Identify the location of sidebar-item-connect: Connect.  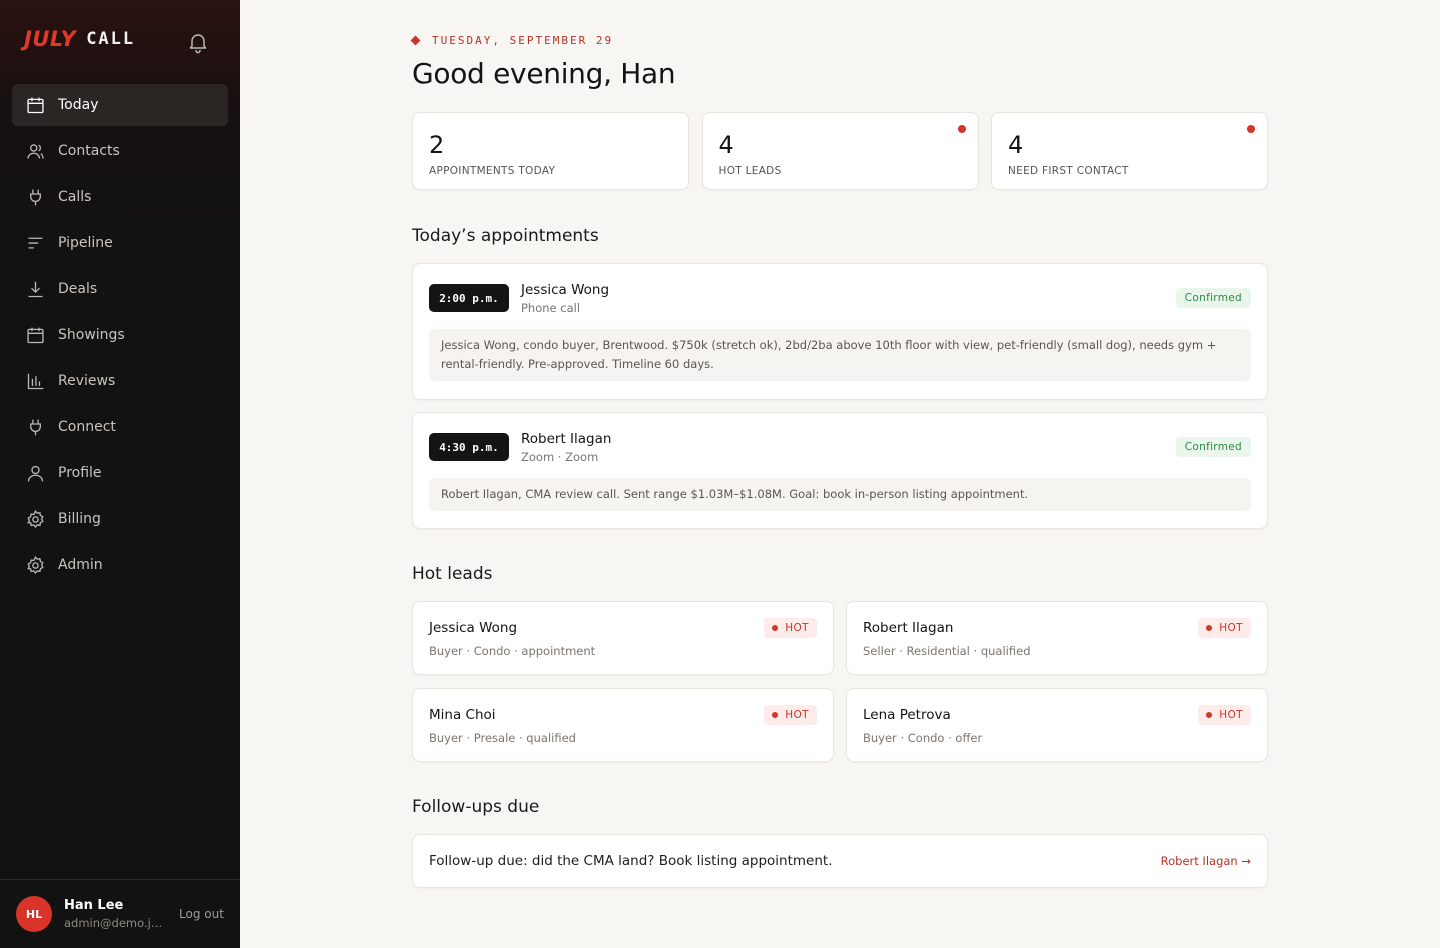
(120, 427).